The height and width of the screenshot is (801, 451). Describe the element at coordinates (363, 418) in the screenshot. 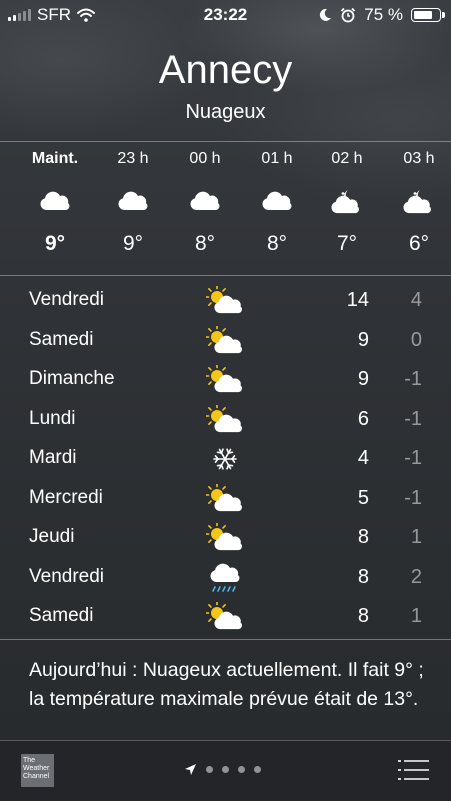

I see `day-high: 6` at that location.